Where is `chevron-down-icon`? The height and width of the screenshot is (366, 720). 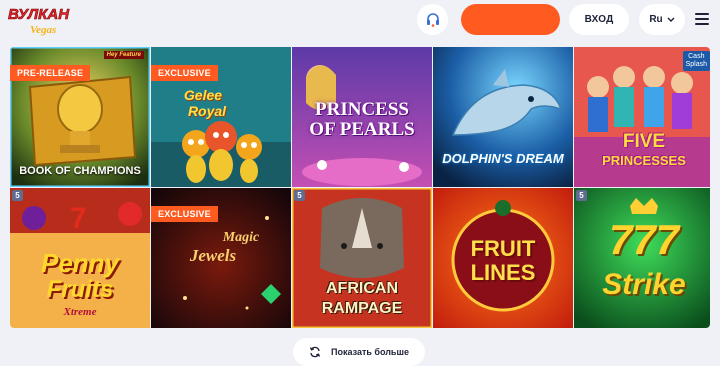
chevron-down-icon is located at coordinates (671, 19).